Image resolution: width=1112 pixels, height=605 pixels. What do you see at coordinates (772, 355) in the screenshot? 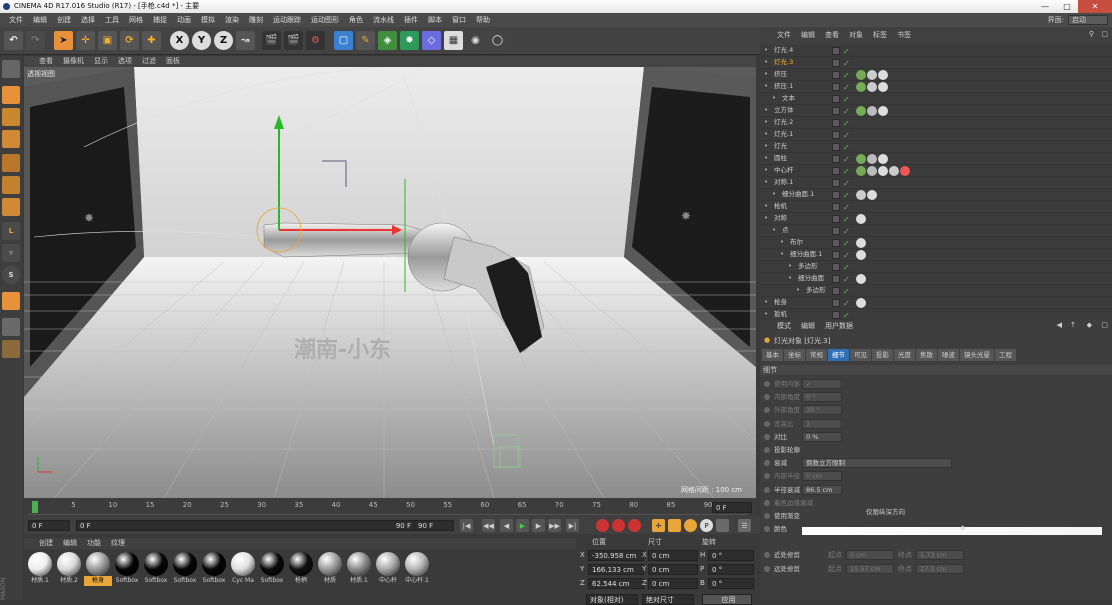
I see `attribute-tab: 基本` at bounding box center [772, 355].